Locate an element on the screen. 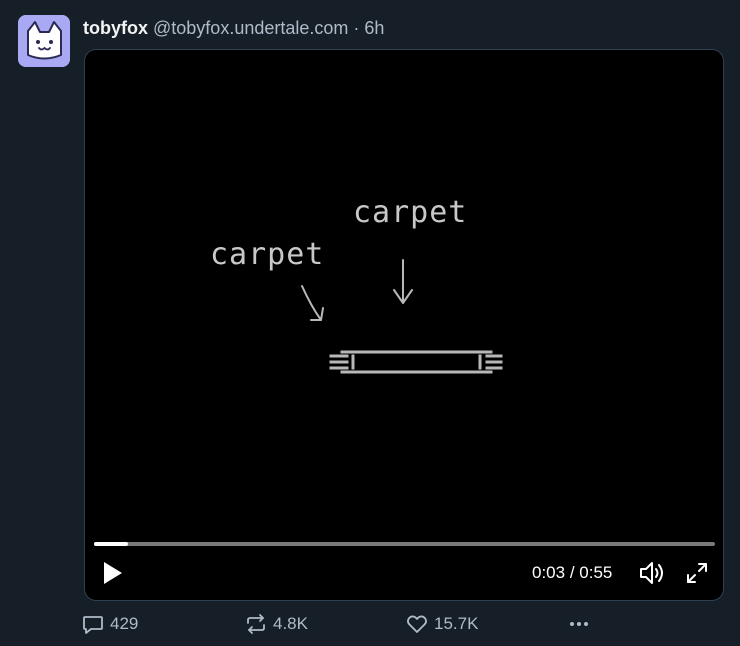 This screenshot has height=646, width=740. cat-face-icon is located at coordinates (44, 41).